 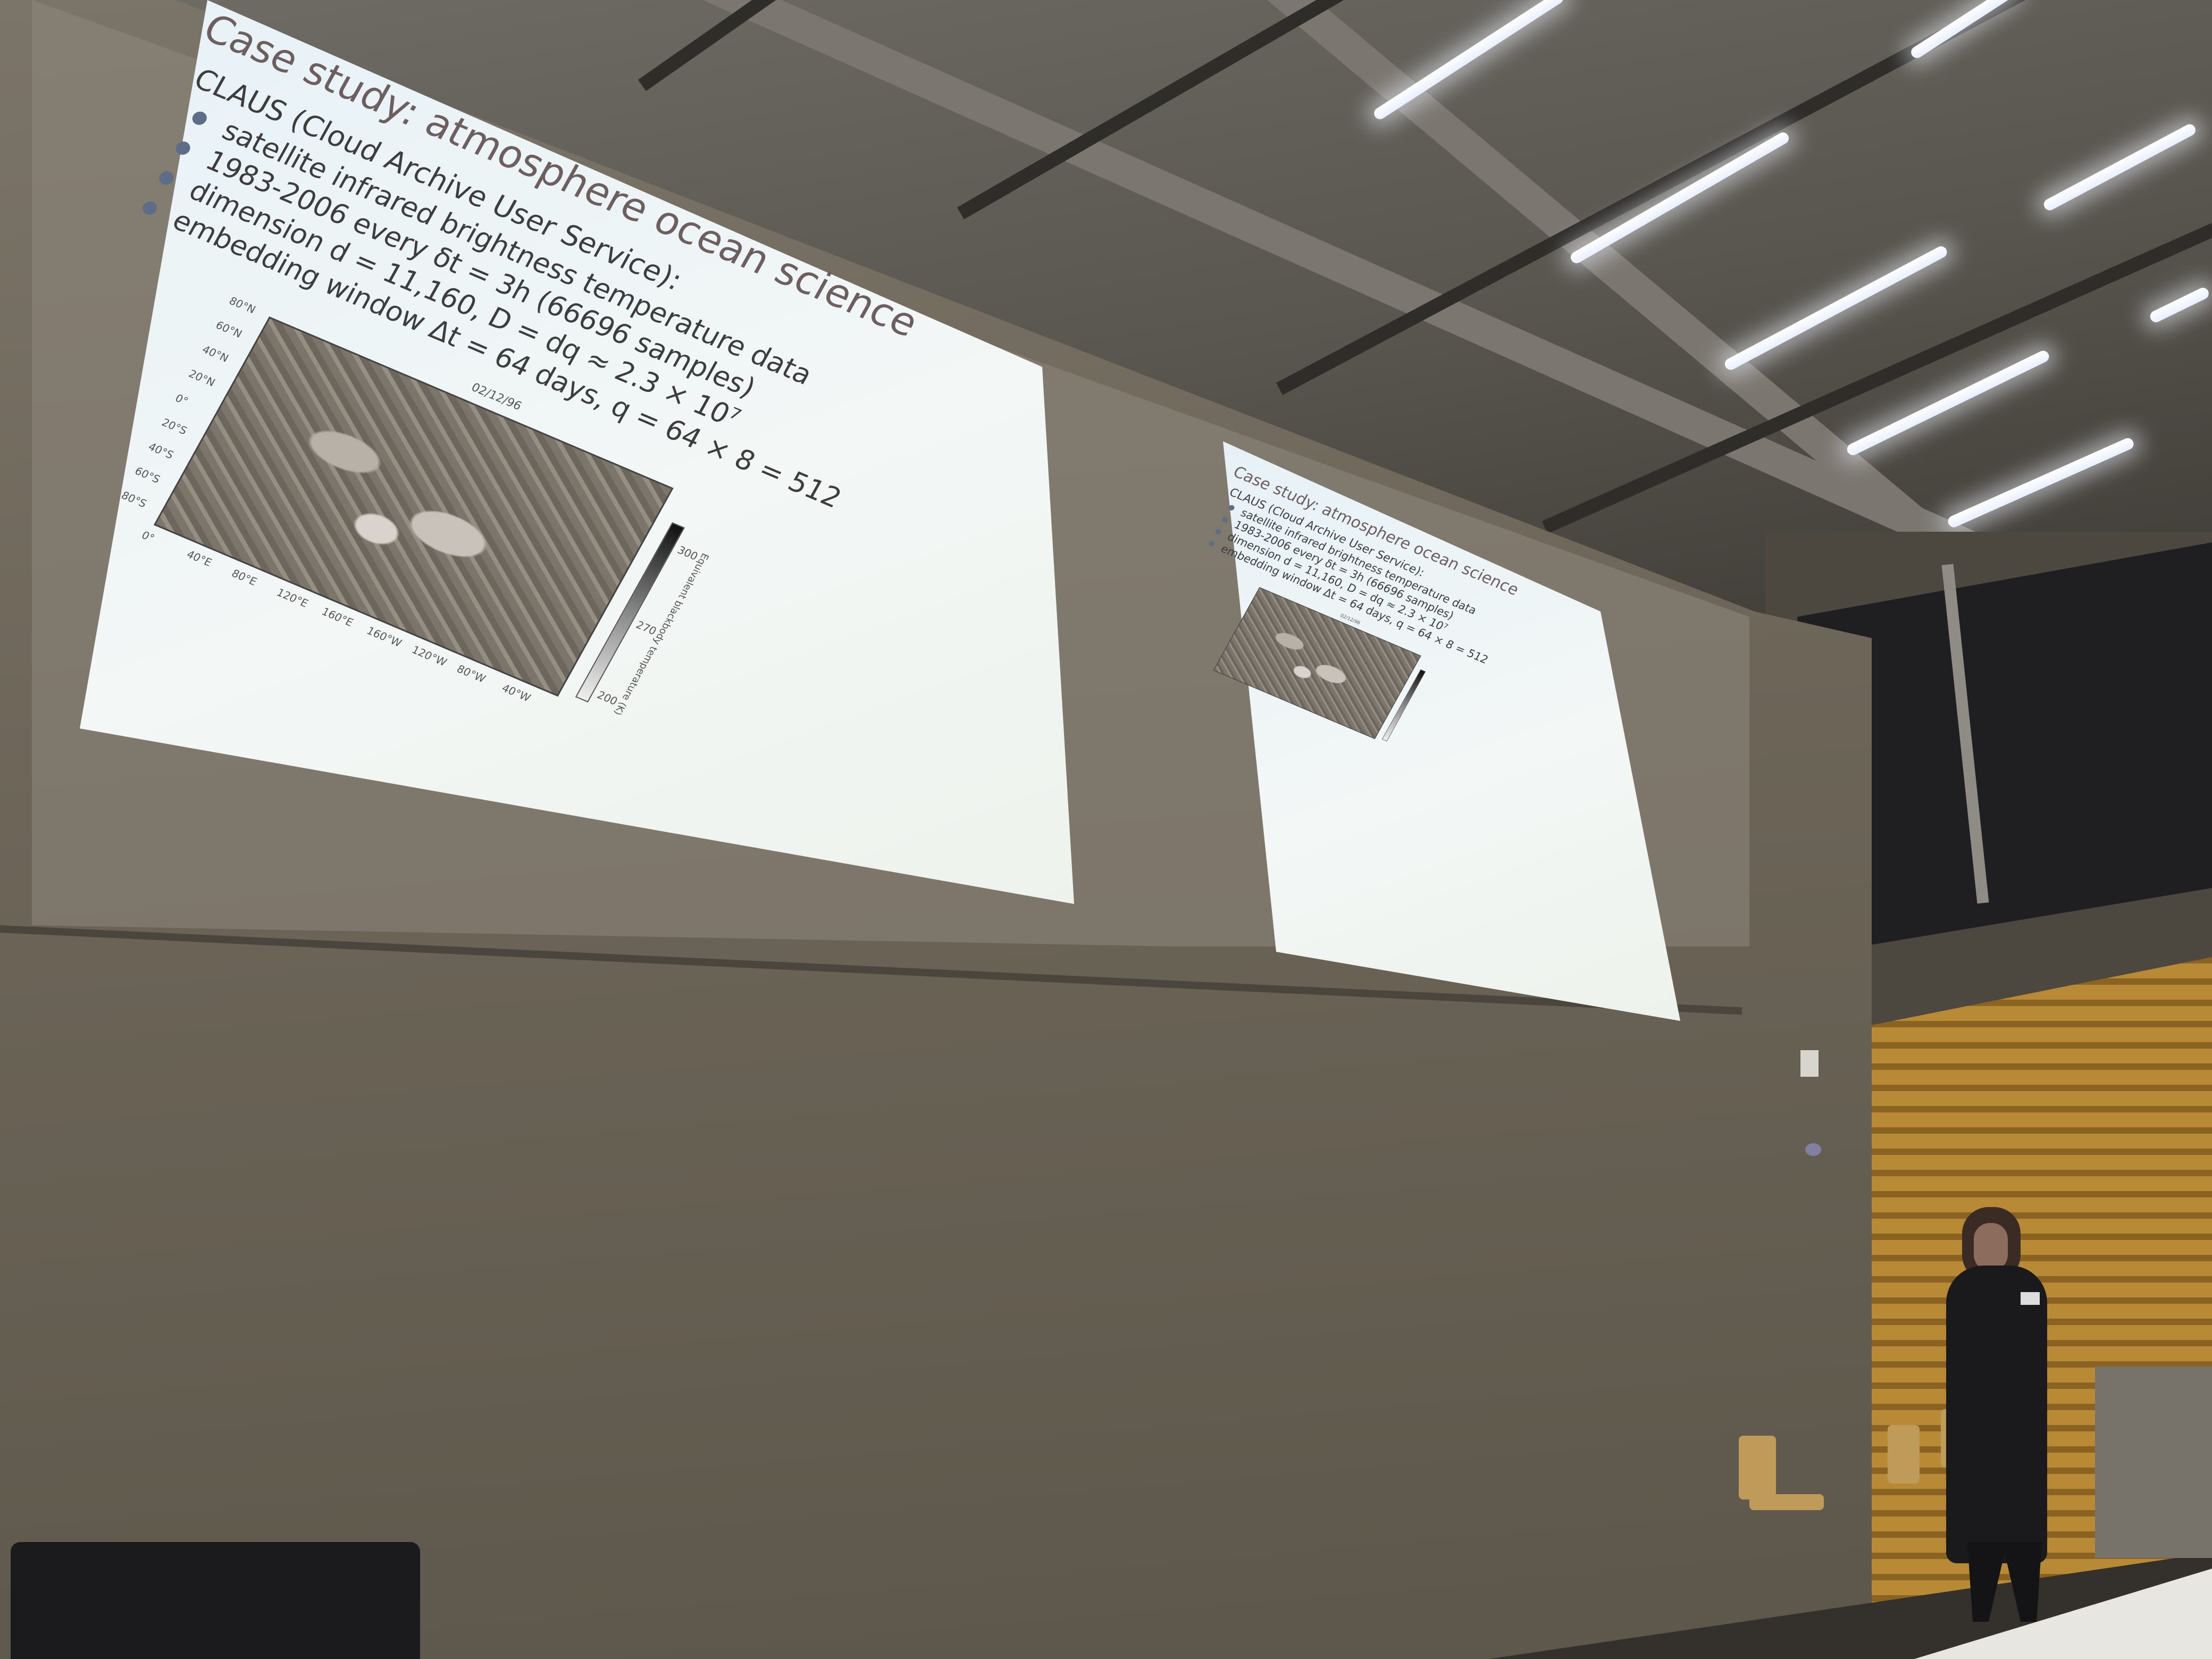 I want to click on lat-tick: 20°N, so click(x=201, y=378).